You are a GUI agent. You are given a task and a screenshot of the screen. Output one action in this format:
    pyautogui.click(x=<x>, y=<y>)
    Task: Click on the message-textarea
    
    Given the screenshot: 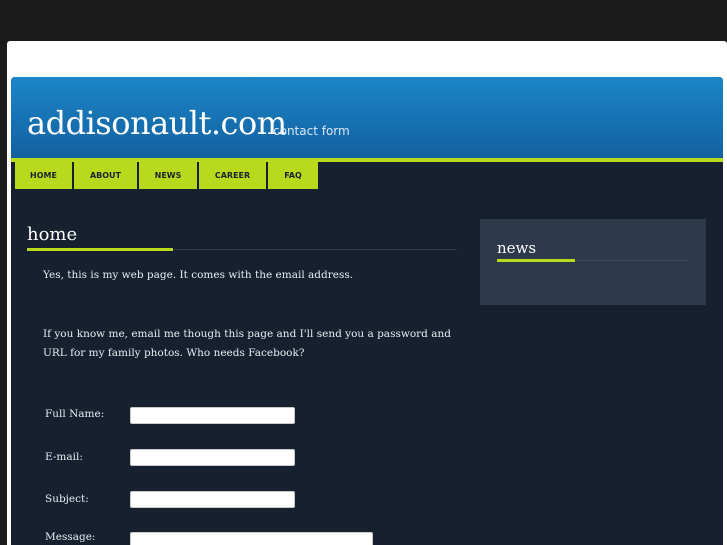 What is the action you would take?
    pyautogui.click(x=251, y=538)
    